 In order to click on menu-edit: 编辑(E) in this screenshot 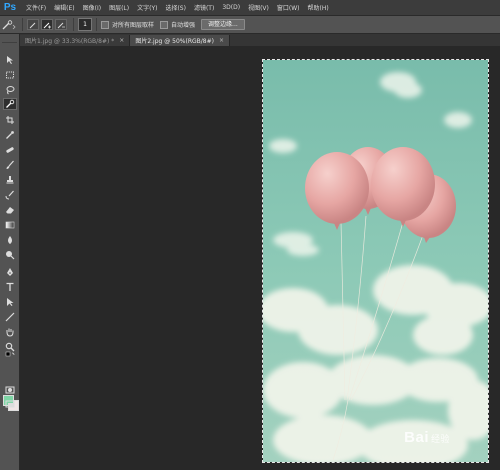, I will do `click(64, 7)`.